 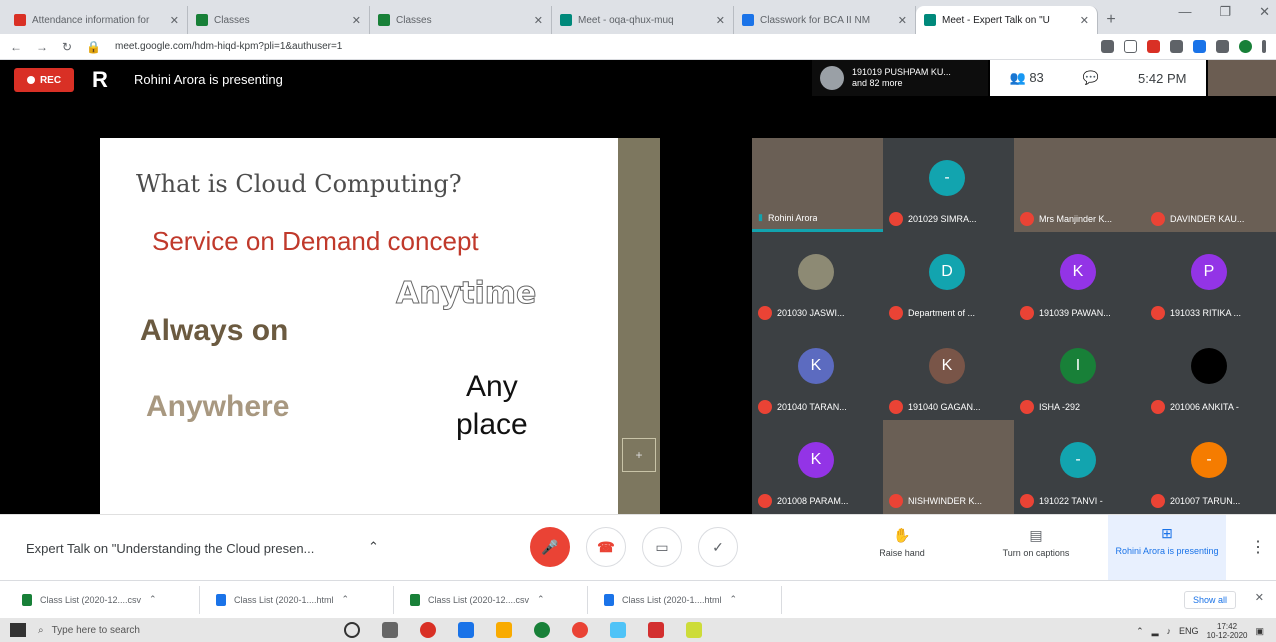 I want to click on avatar, so click(x=1209, y=366).